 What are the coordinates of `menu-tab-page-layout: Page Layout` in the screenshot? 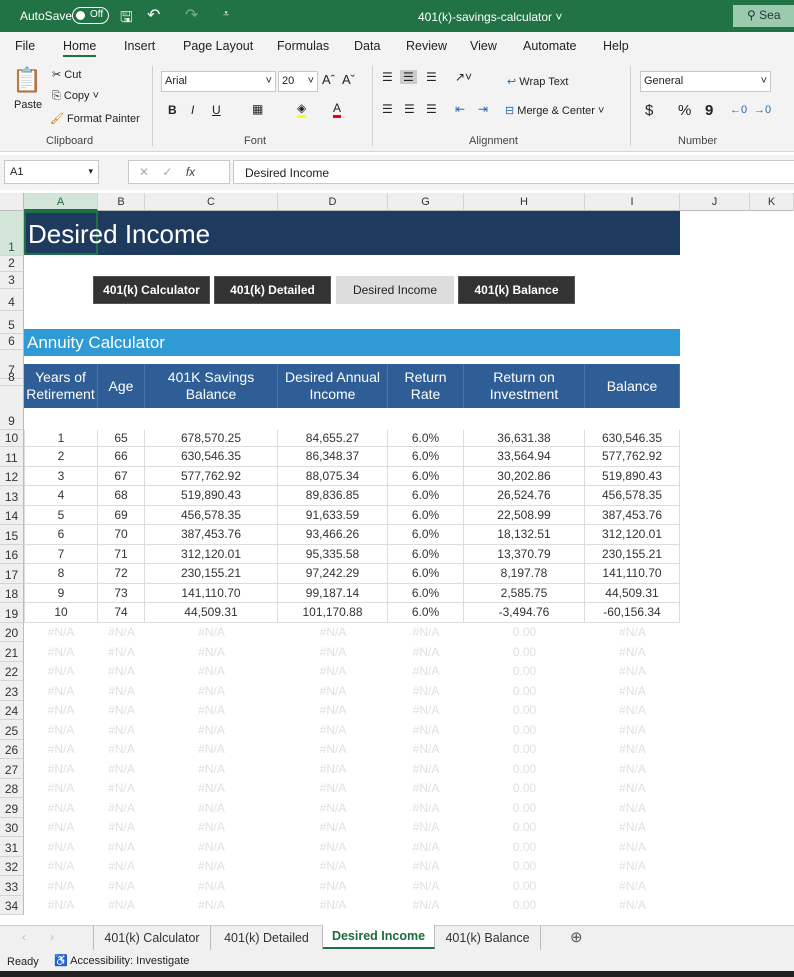 It's located at (218, 46).